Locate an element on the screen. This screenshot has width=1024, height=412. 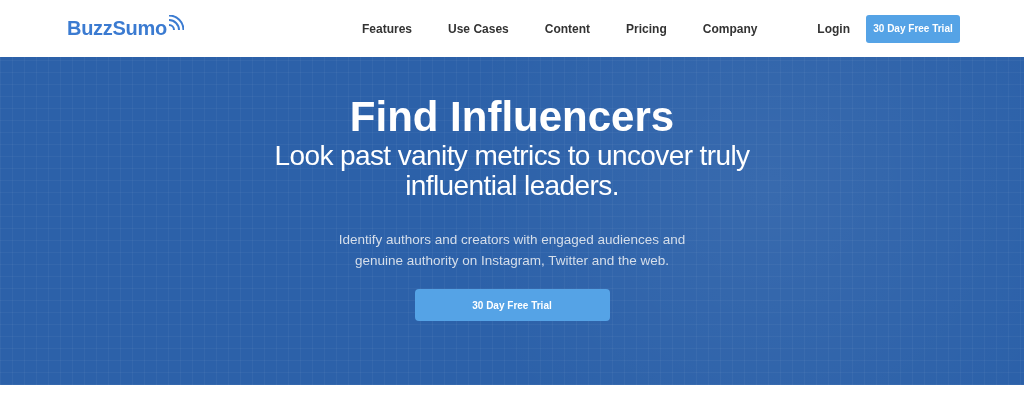
nav-link: Pricing is located at coordinates (646, 28).